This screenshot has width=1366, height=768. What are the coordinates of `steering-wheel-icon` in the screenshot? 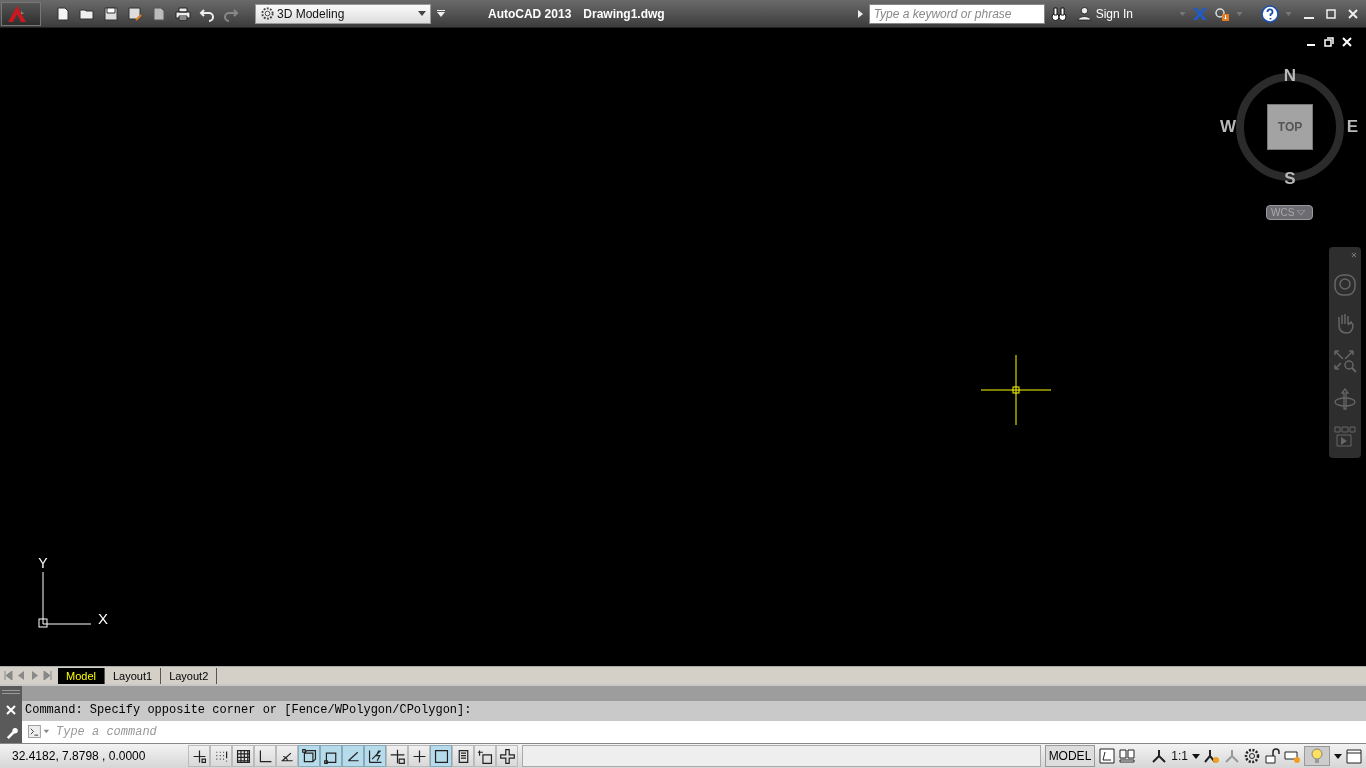 It's located at (1345, 285).